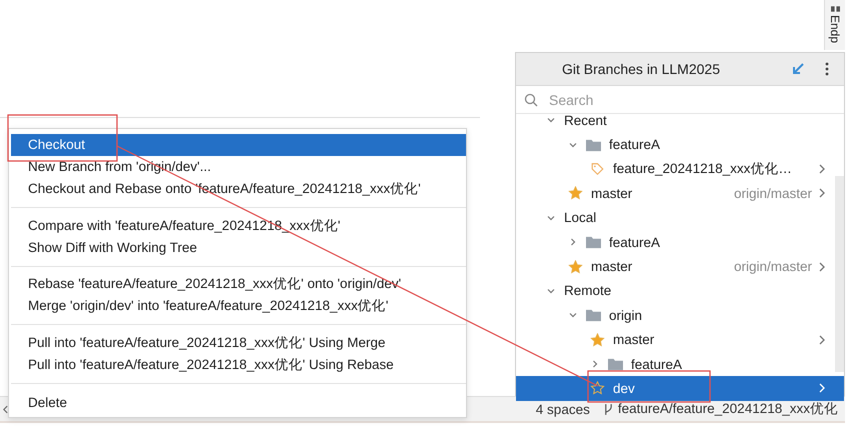 This screenshot has width=856, height=431. I want to click on menu-item: Merge 'origin/dev' into 'featureA/feature_20241218_xxx优化', so click(238, 306).